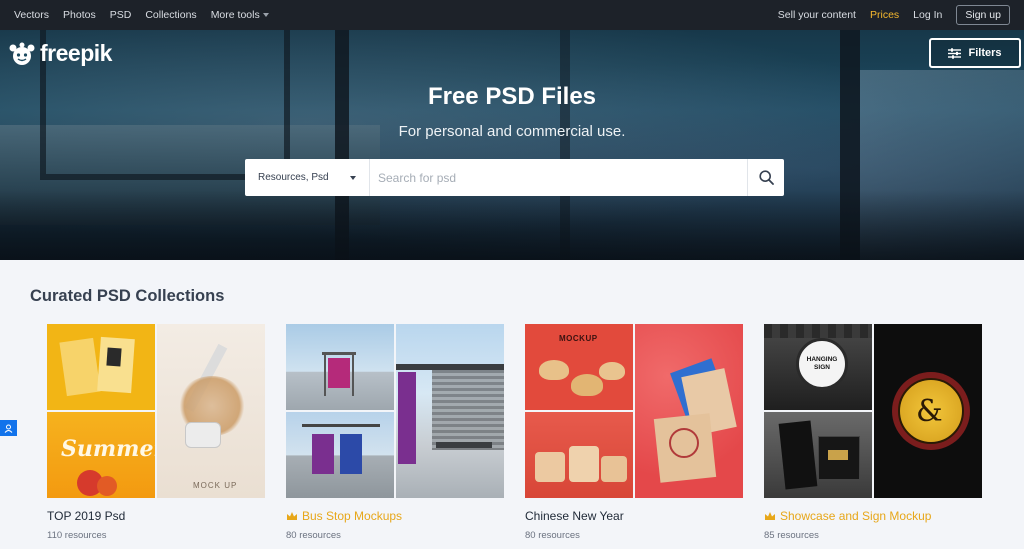 This screenshot has height=549, width=1024. I want to click on thumb-red-podium, so click(579, 455).